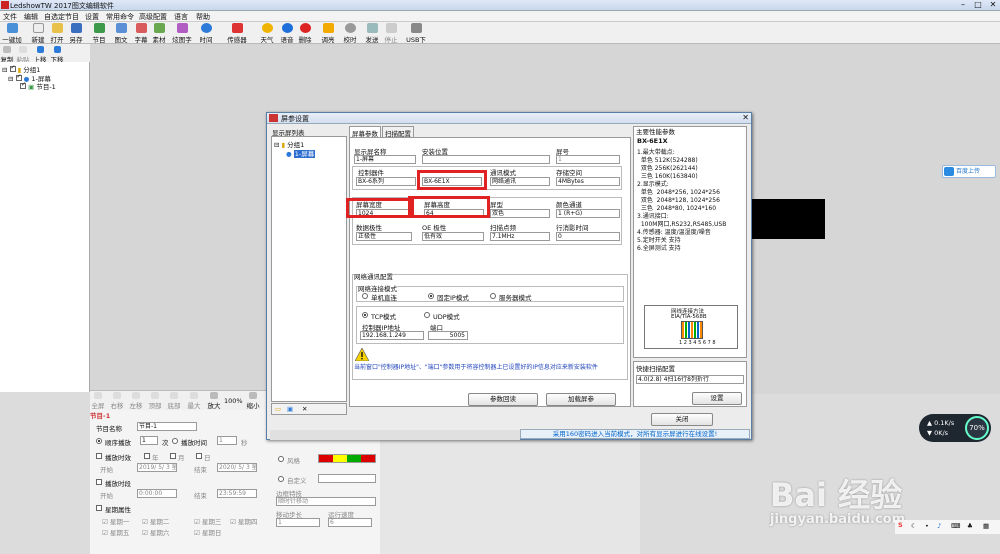 This screenshot has width=1000, height=554. What do you see at coordinates (99, 482) in the screenshot?
I see `period-checkbox` at bounding box center [99, 482].